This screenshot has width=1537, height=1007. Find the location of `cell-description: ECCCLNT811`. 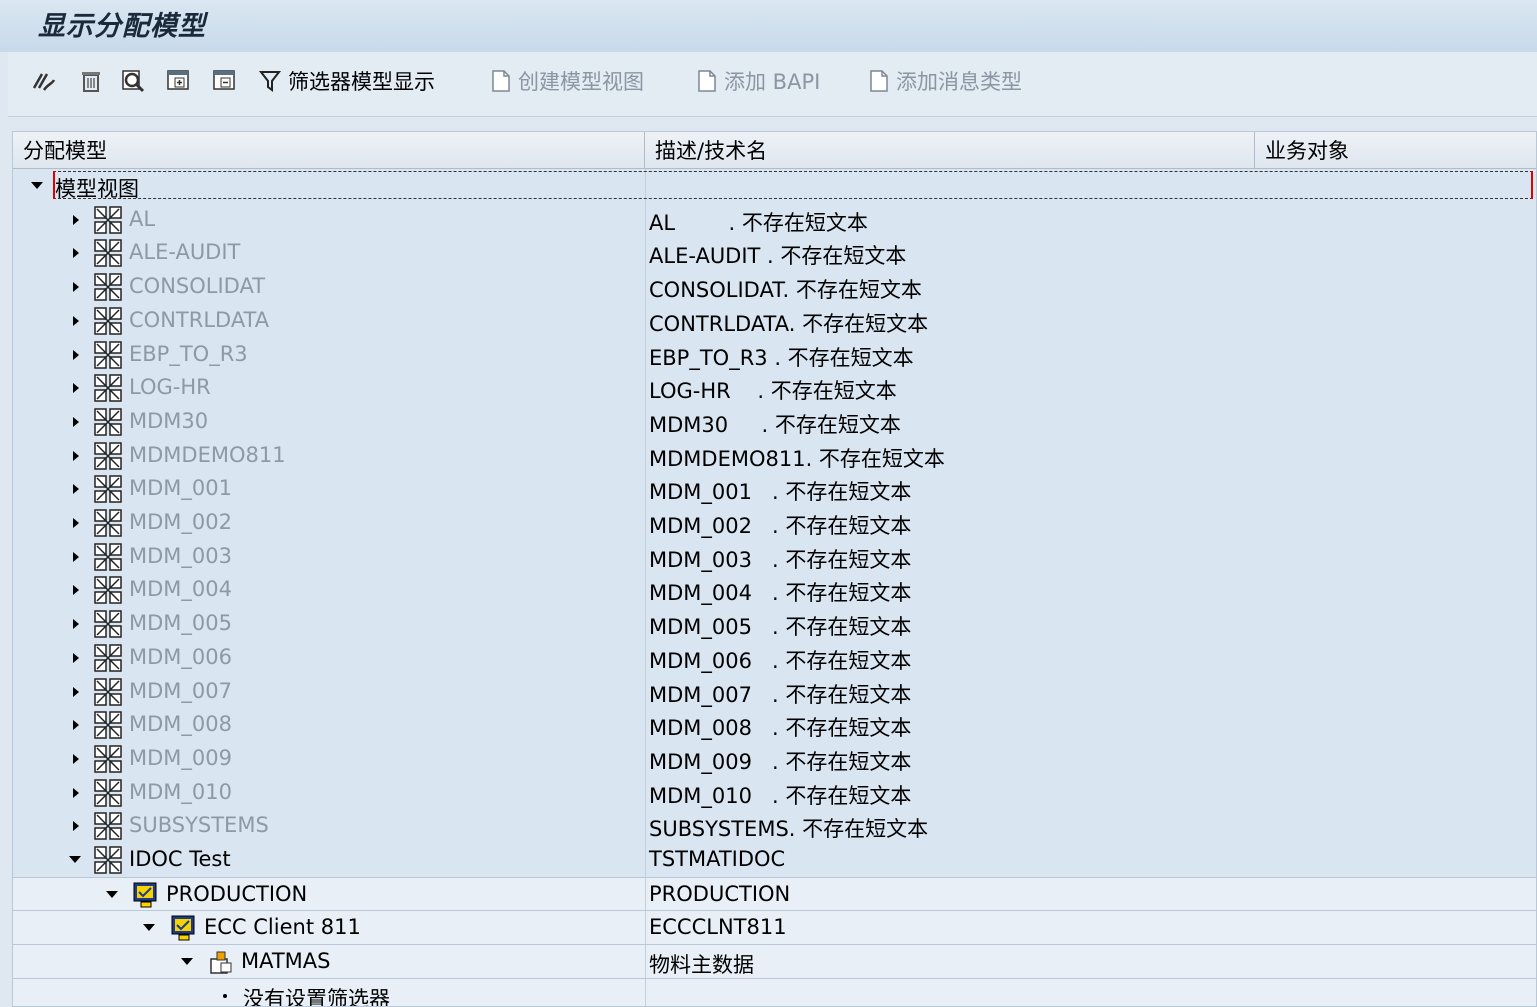

cell-description: ECCCLNT811 is located at coordinates (718, 927).